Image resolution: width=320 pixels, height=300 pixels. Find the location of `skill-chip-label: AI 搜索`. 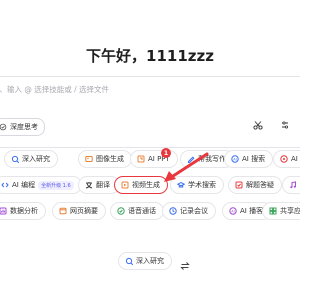

skill-chip-label: AI 搜索 is located at coordinates (254, 159).